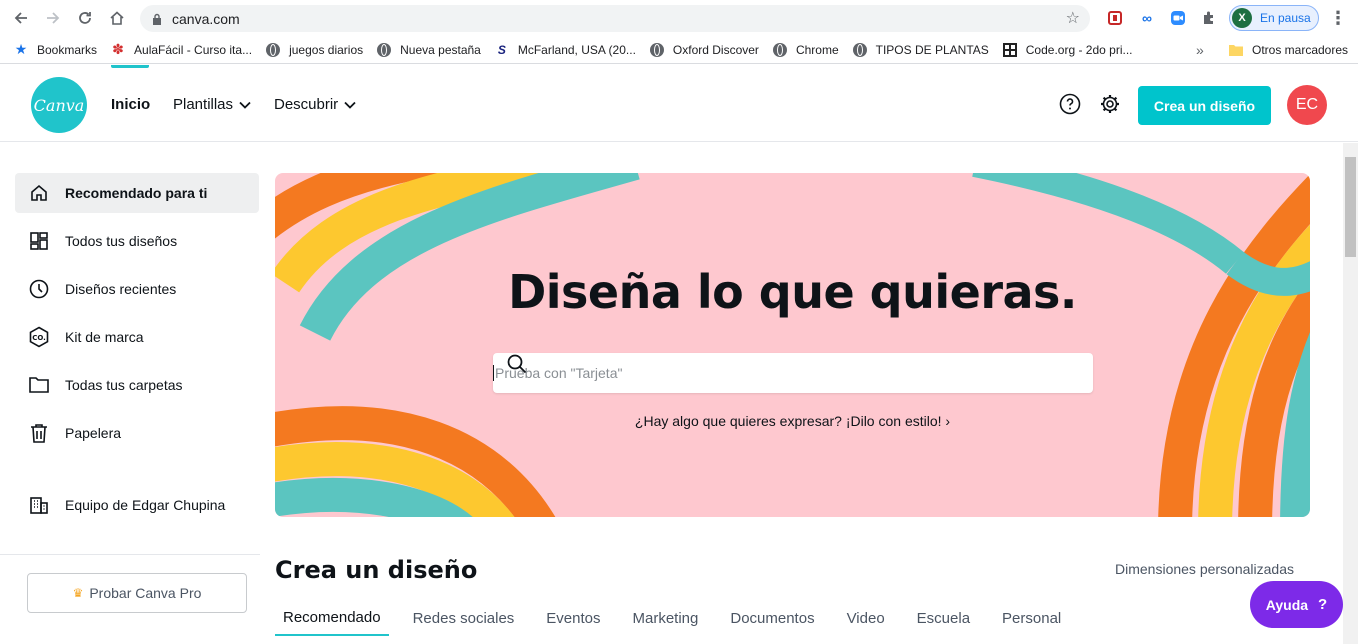  Describe the element at coordinates (1070, 104) in the screenshot. I see `help-circle-icon` at that location.